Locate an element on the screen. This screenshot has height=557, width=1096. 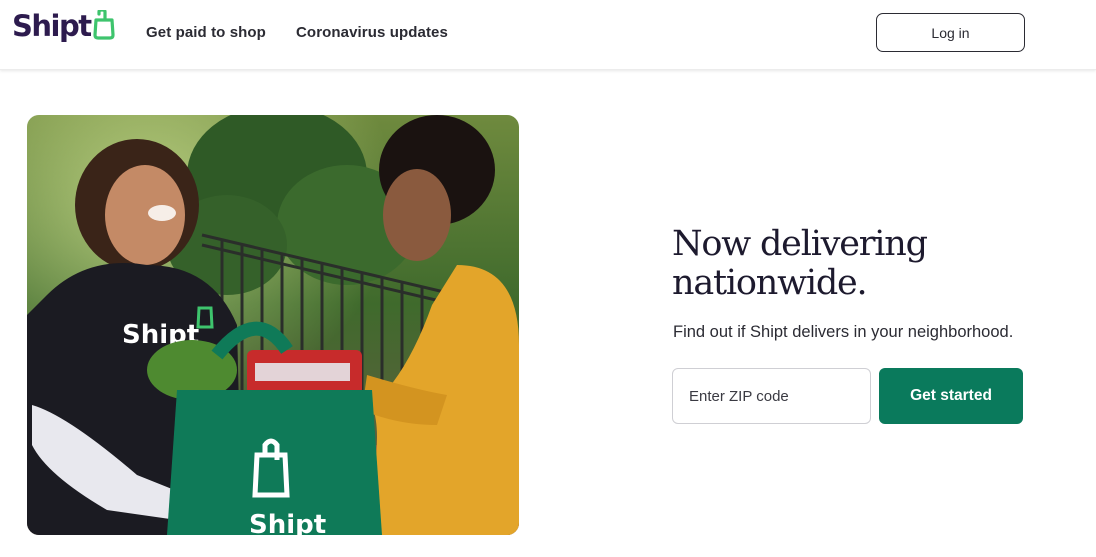
headline-line-1: Now delivering is located at coordinates (800, 244).